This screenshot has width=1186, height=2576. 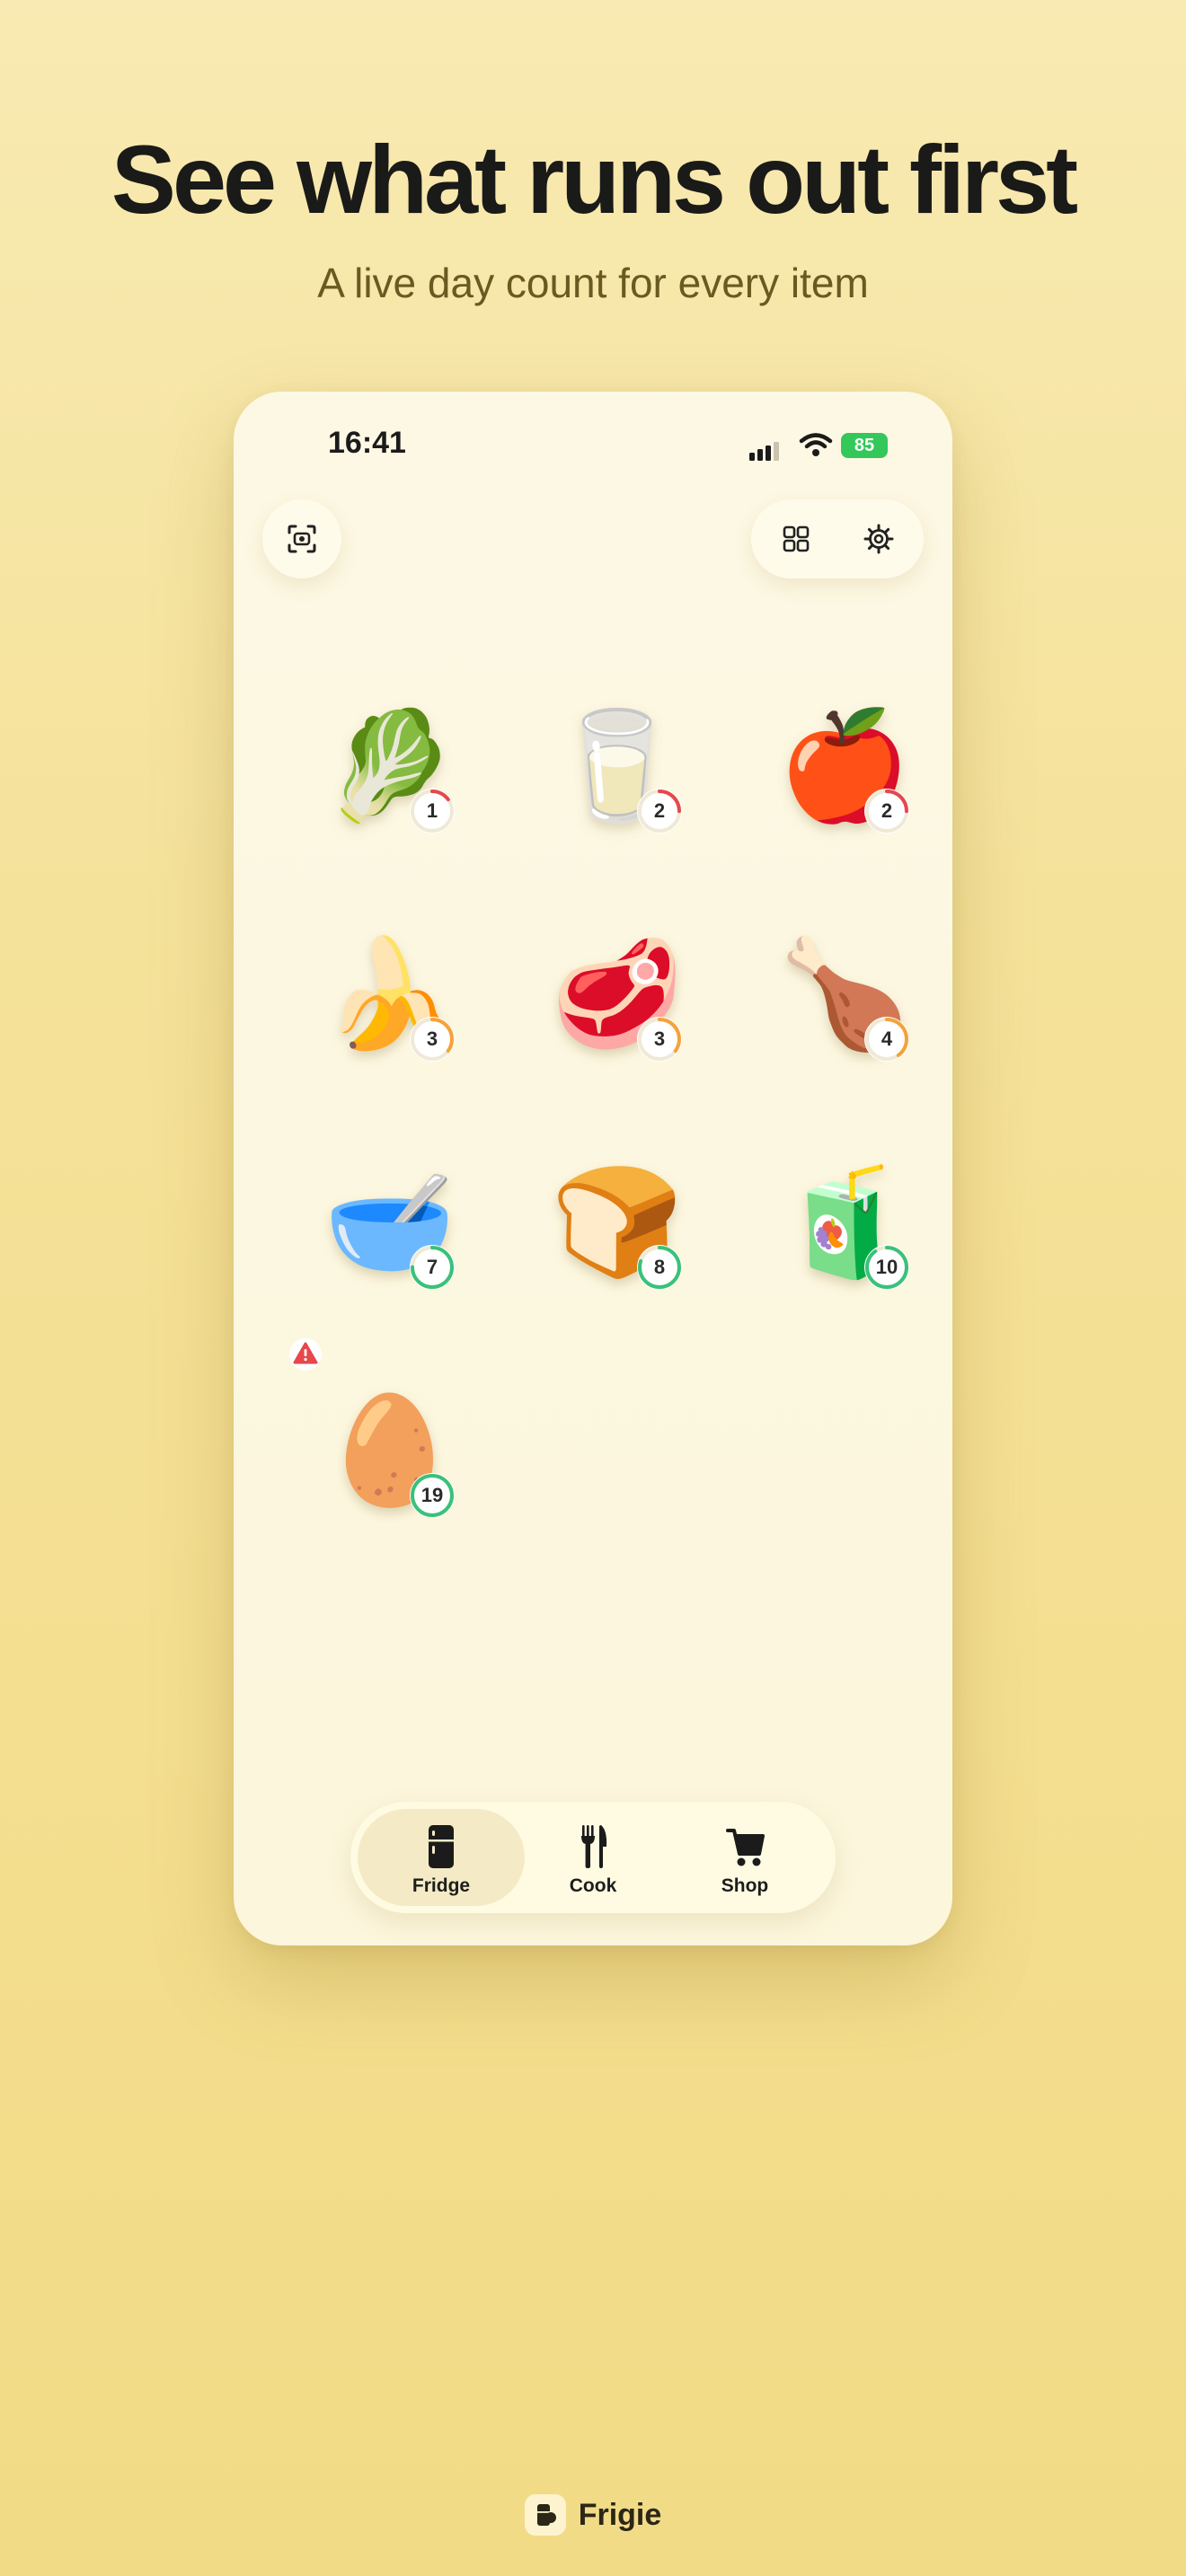 I want to click on grid-button, so click(x=796, y=539).